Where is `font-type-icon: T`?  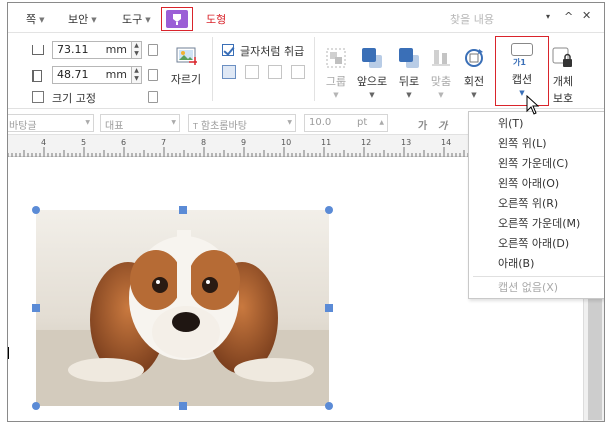 font-type-icon: T is located at coordinates (195, 126).